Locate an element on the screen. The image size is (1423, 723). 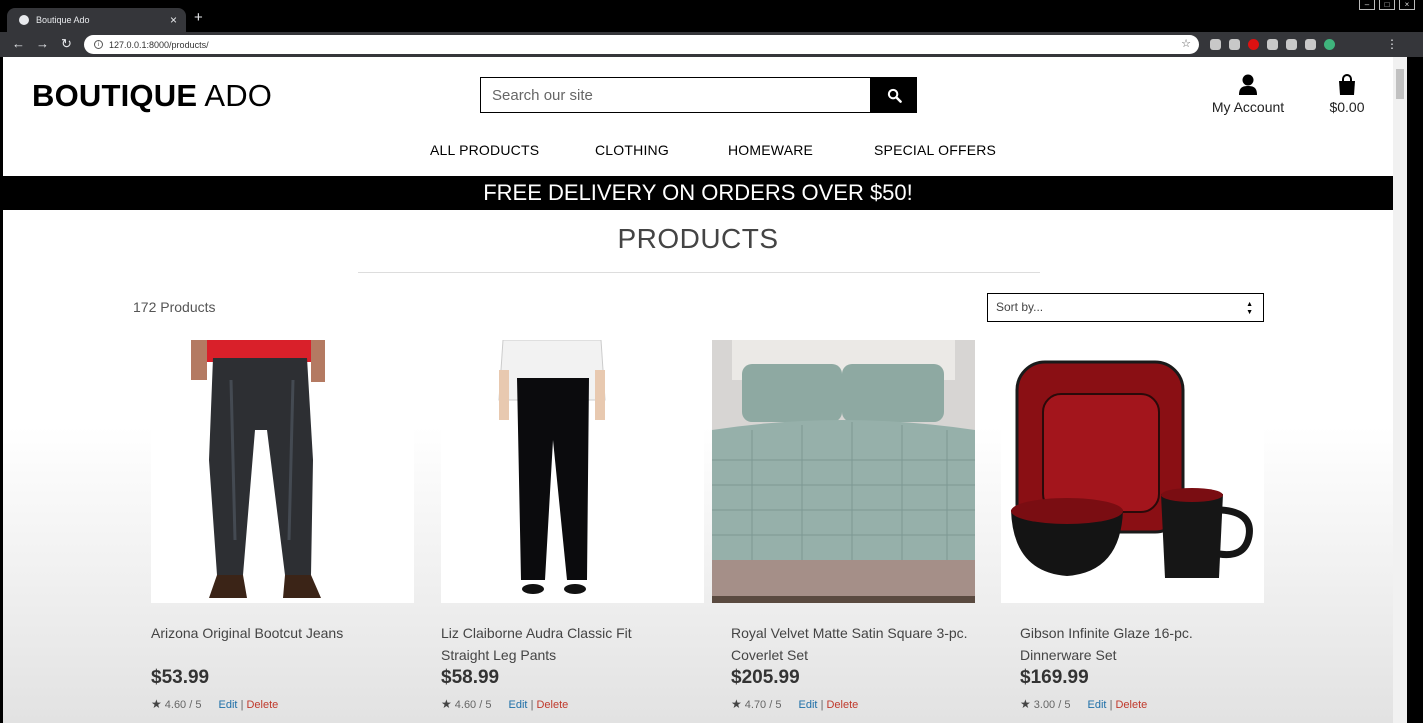
search-icon is located at coordinates (894, 95).